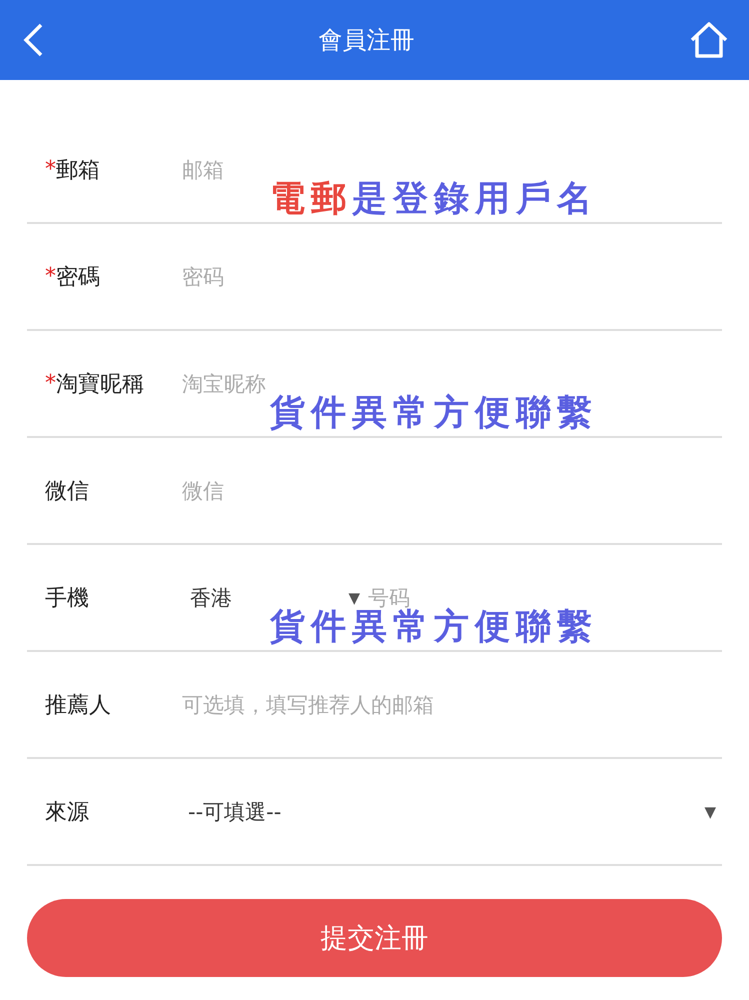  What do you see at coordinates (67, 492) in the screenshot?
I see `field-label: 微信` at bounding box center [67, 492].